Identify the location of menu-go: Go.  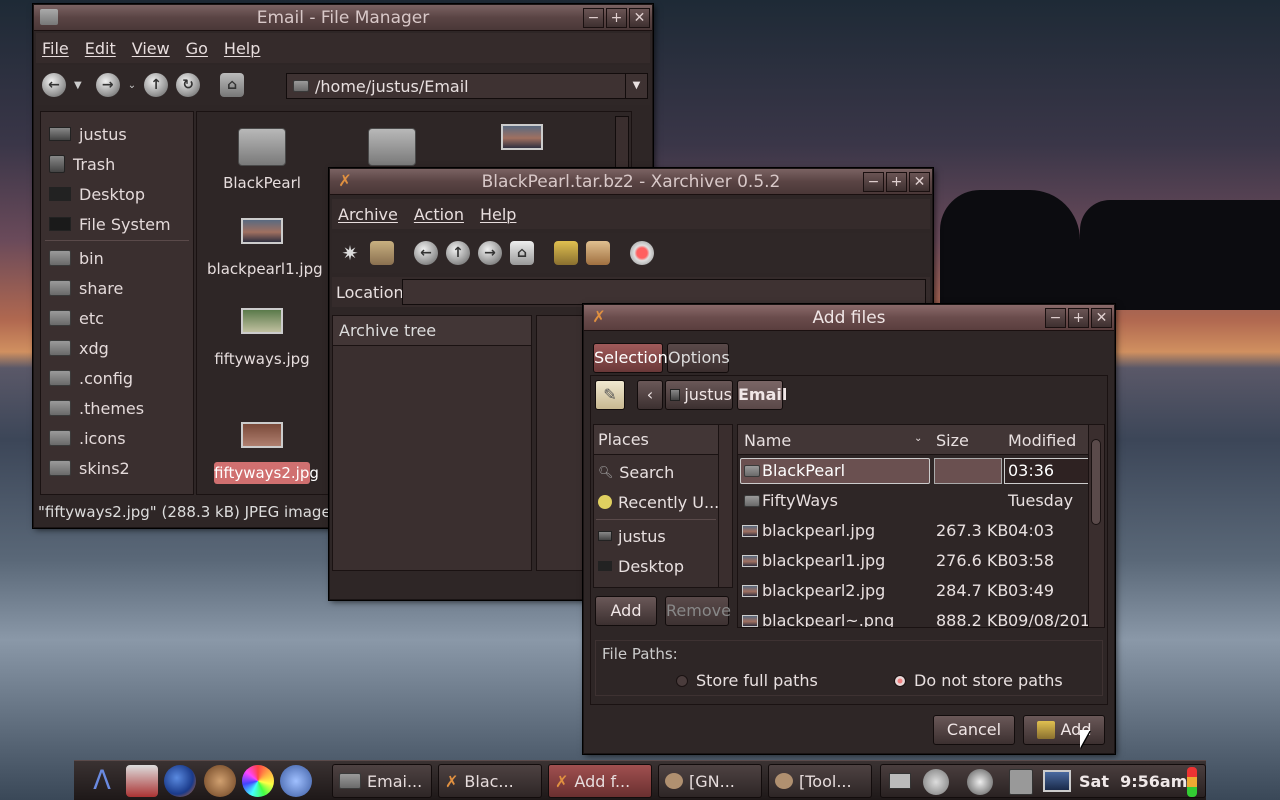
(197, 48).